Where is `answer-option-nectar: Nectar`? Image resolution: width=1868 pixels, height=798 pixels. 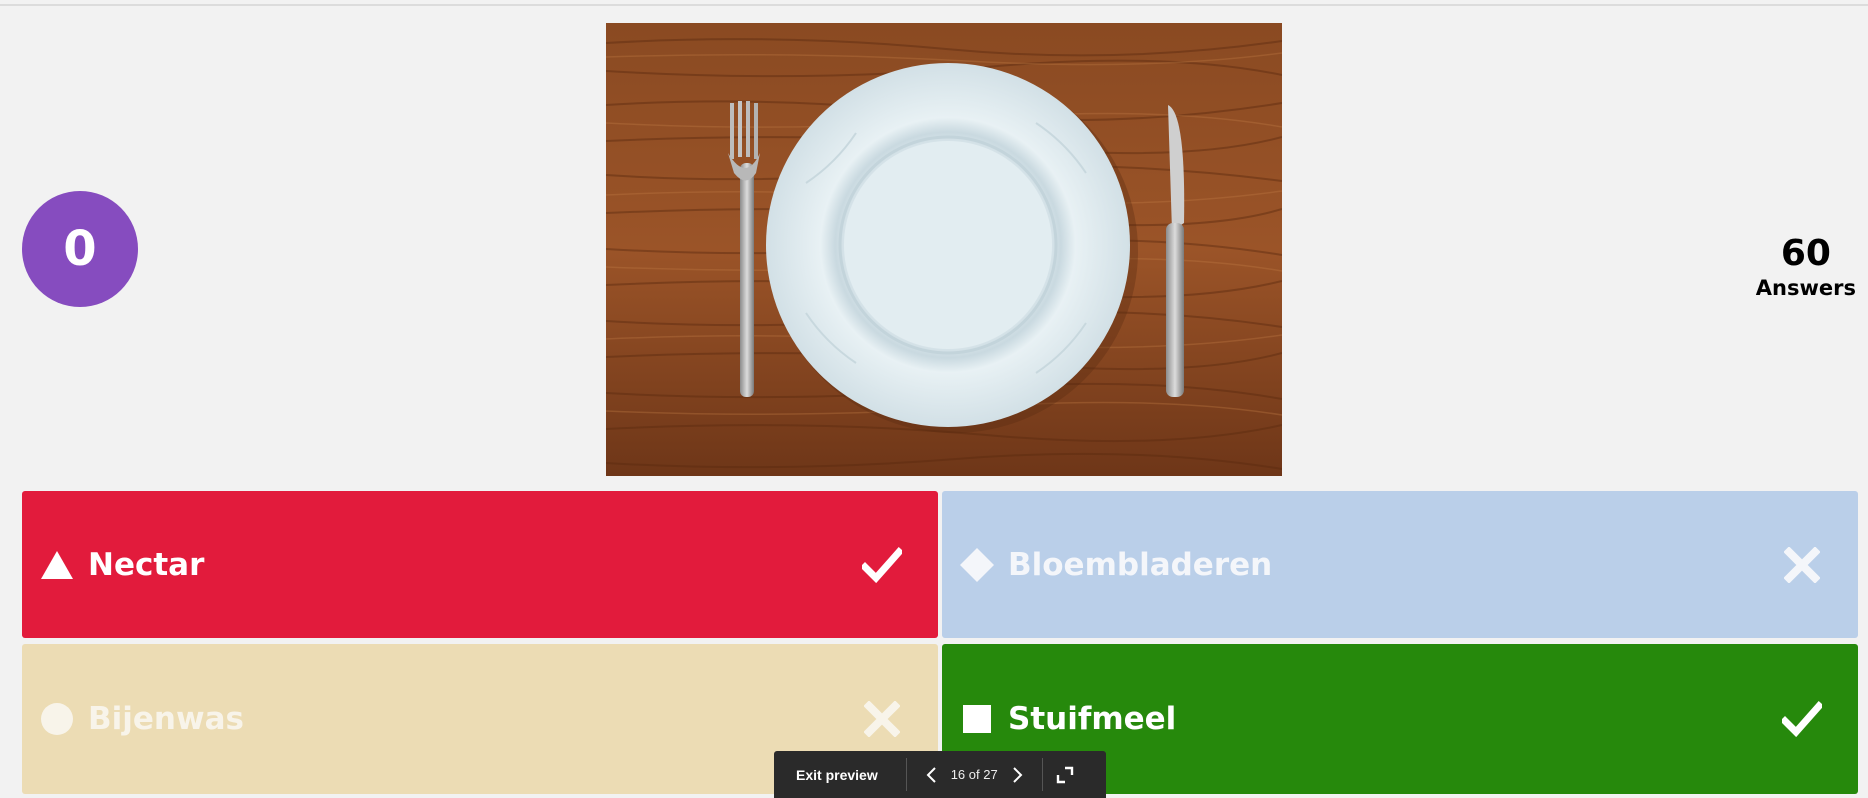 answer-option-nectar: Nectar is located at coordinates (480, 564).